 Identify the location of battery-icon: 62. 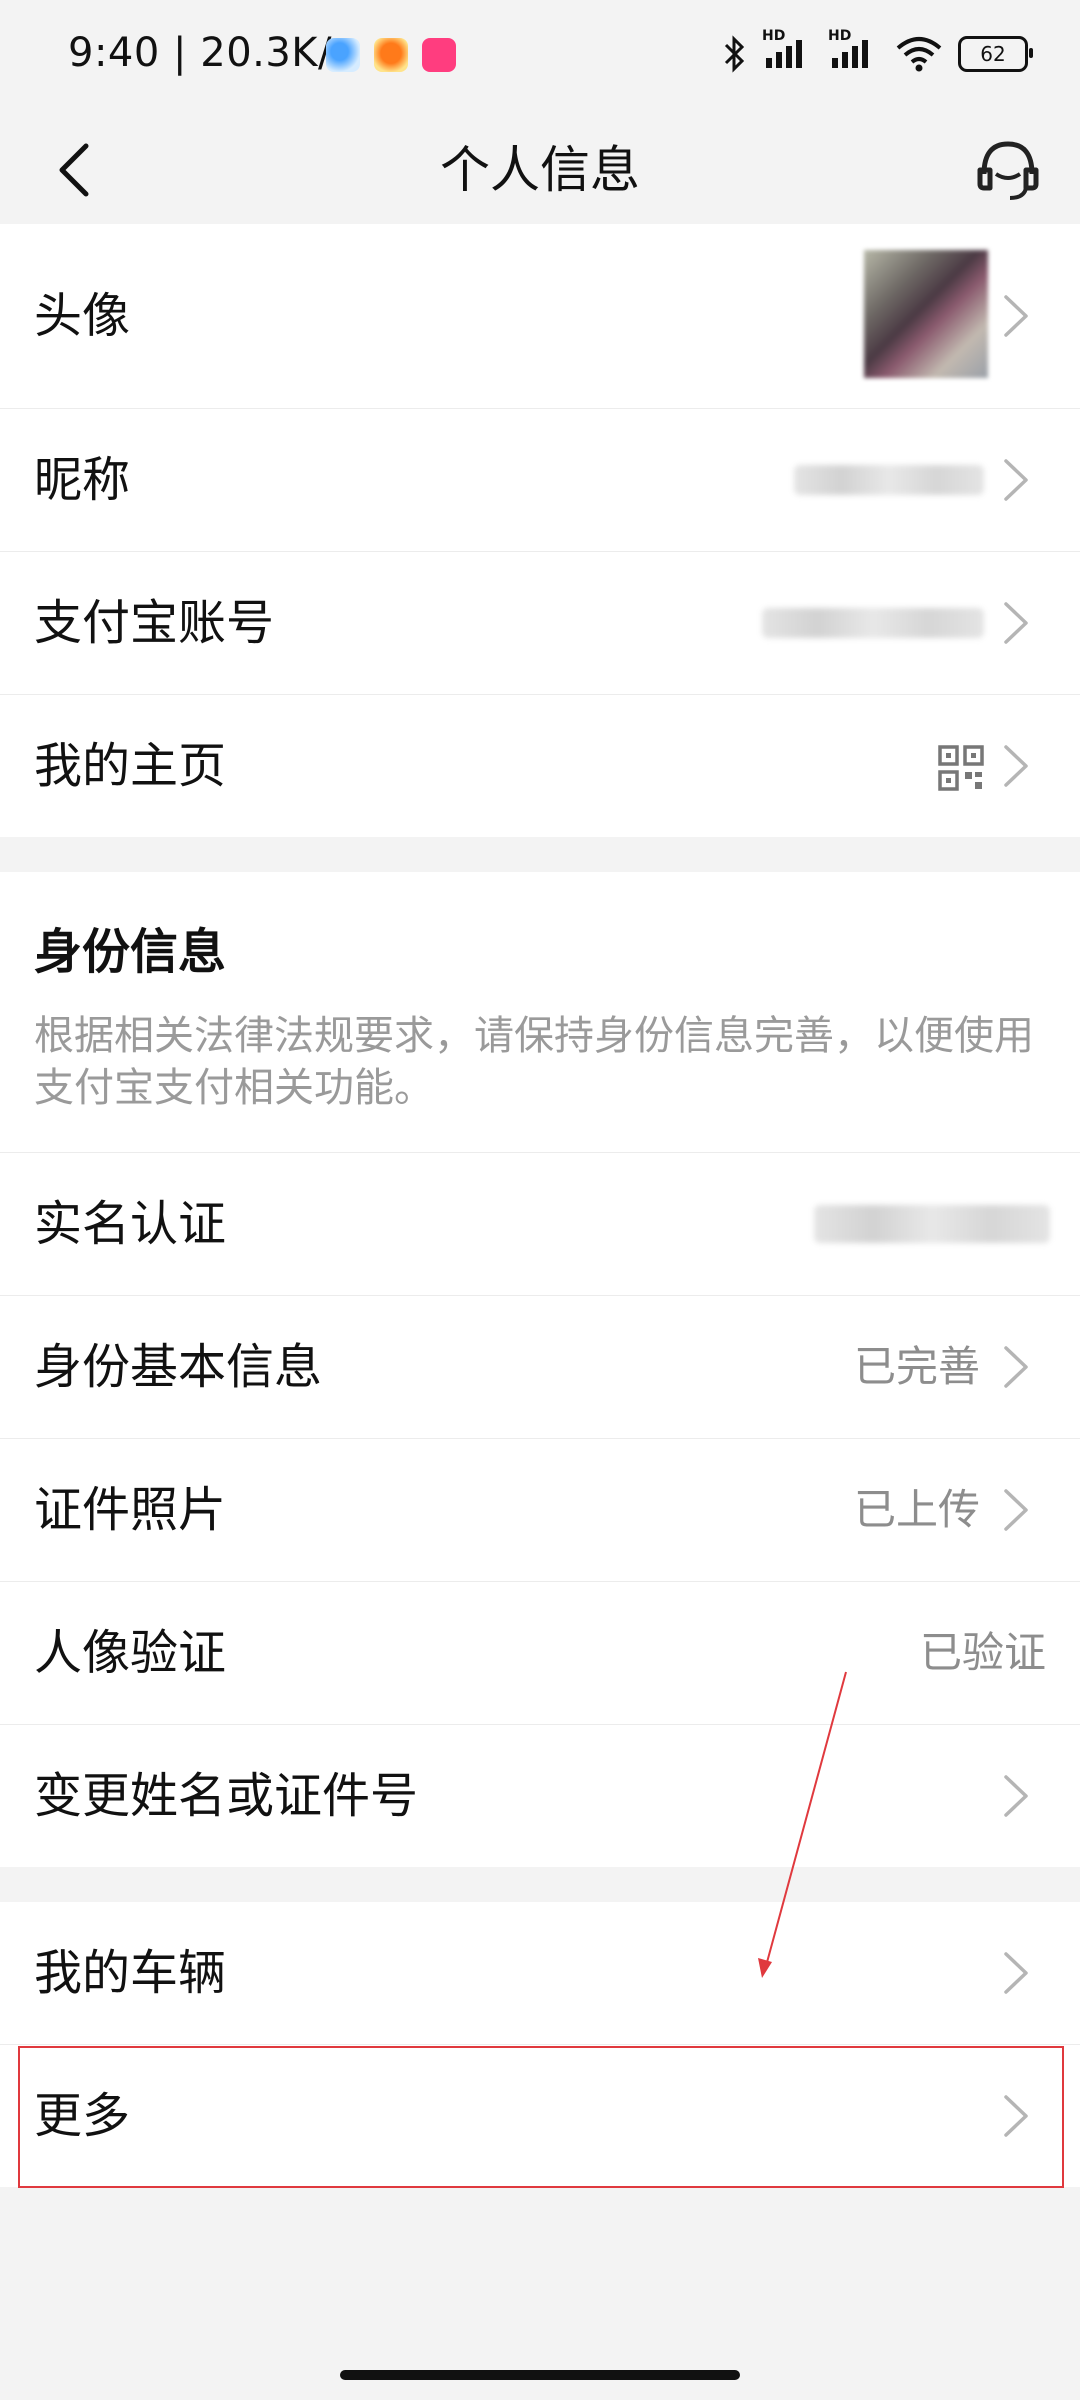
(995, 54).